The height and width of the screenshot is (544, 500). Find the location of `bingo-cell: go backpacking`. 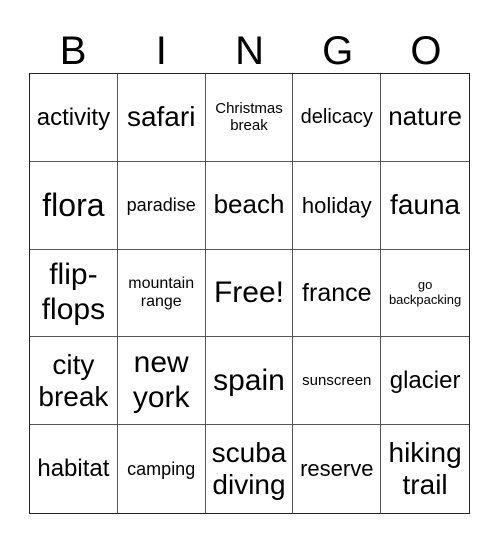

bingo-cell: go backpacking is located at coordinates (425, 294).